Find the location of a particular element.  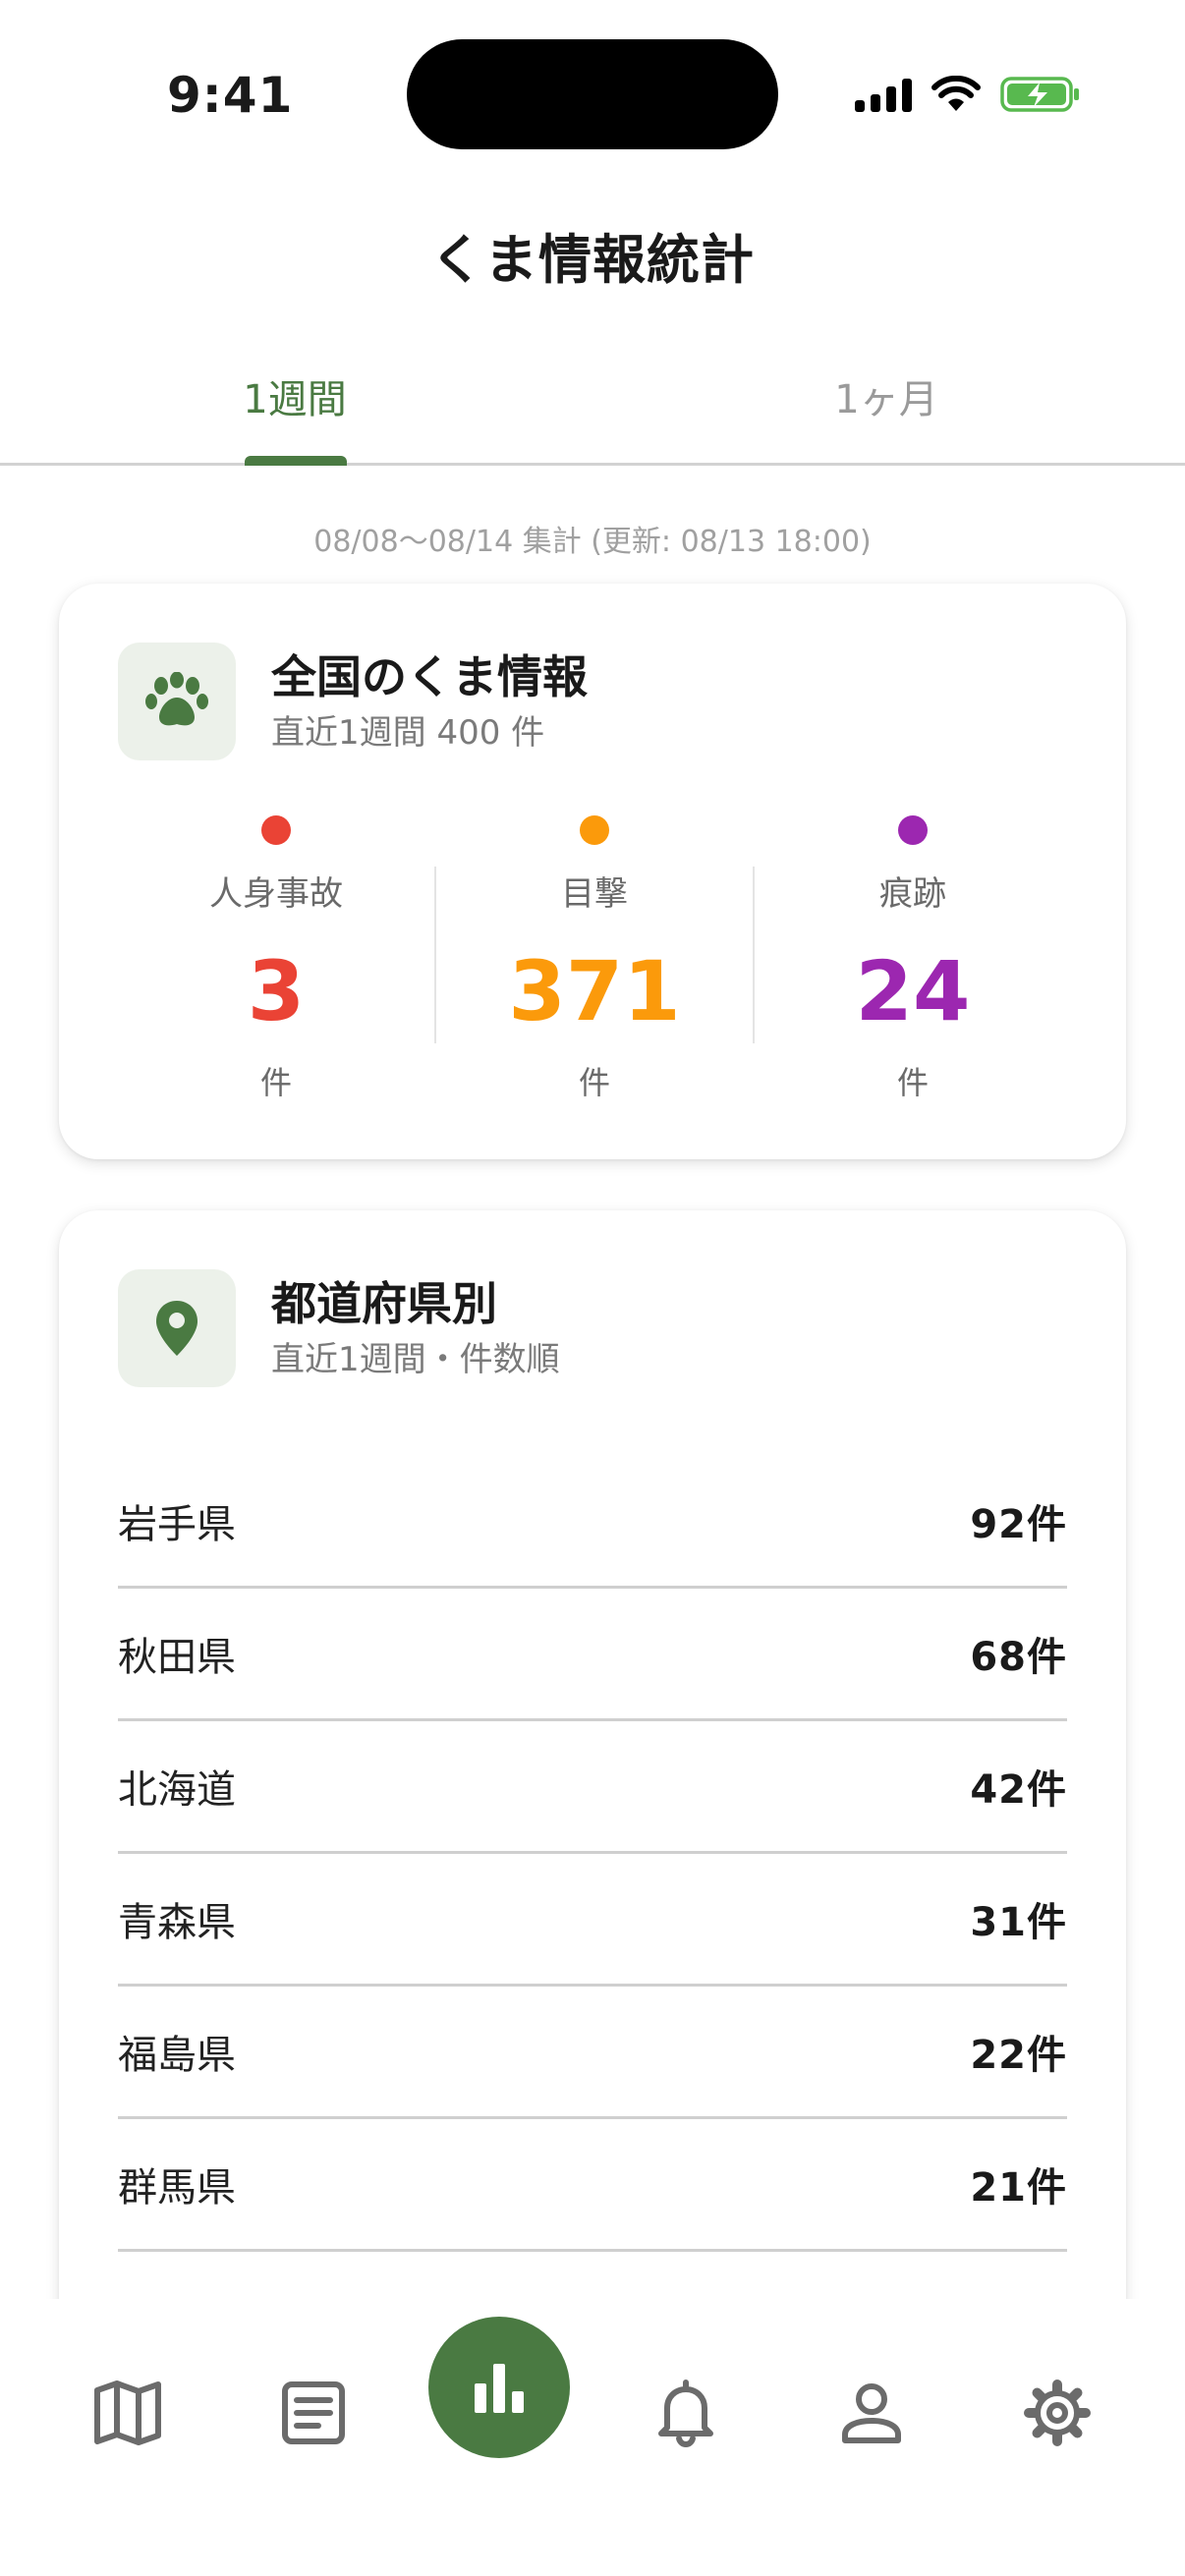

list-item: 福島県 22件 is located at coordinates (592, 2053).